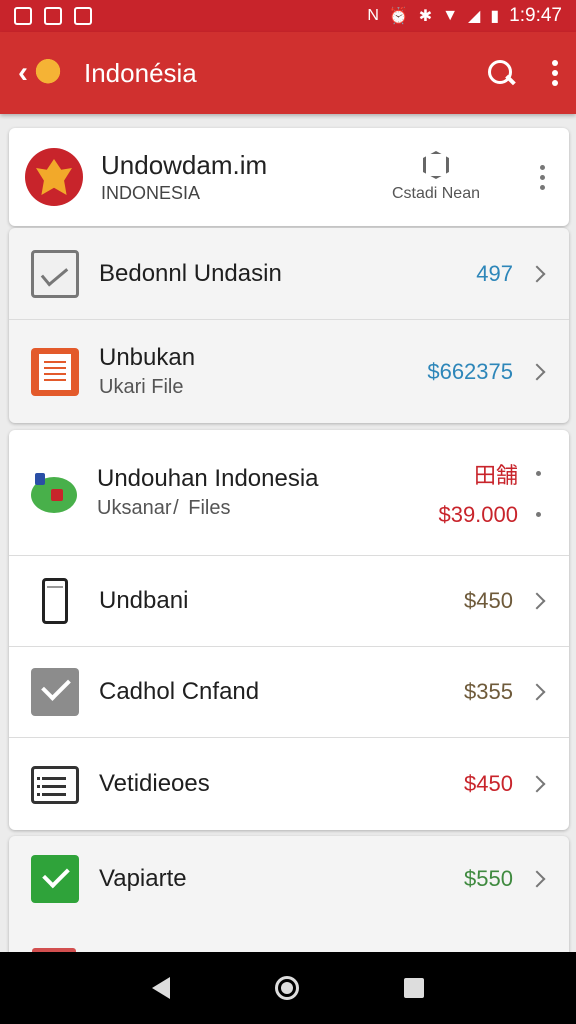  I want to click on list-item-label: Bedonnl Undasin, so click(190, 273).